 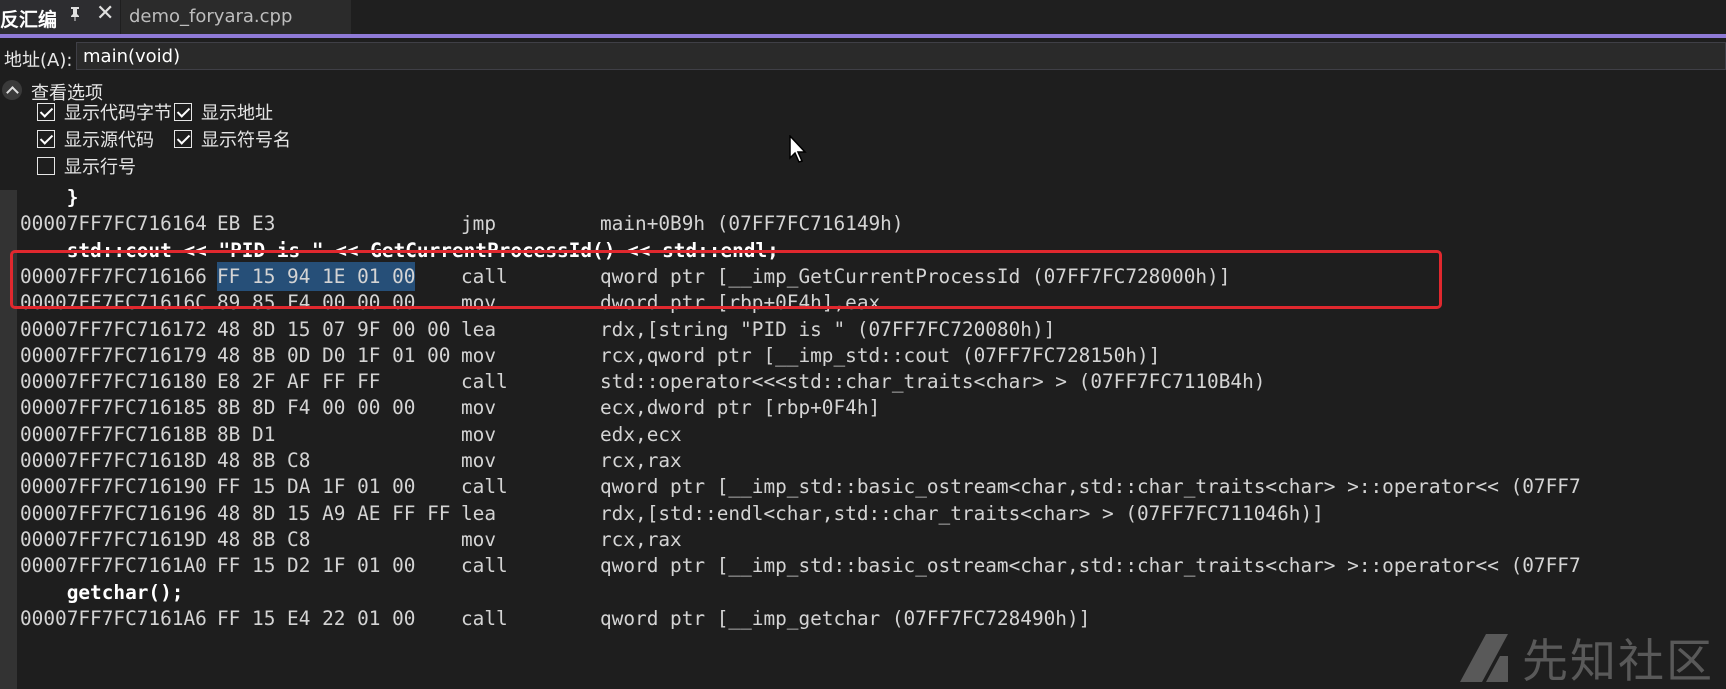 I want to click on address-bar: 地址(A): main(void), so click(x=863, y=56).